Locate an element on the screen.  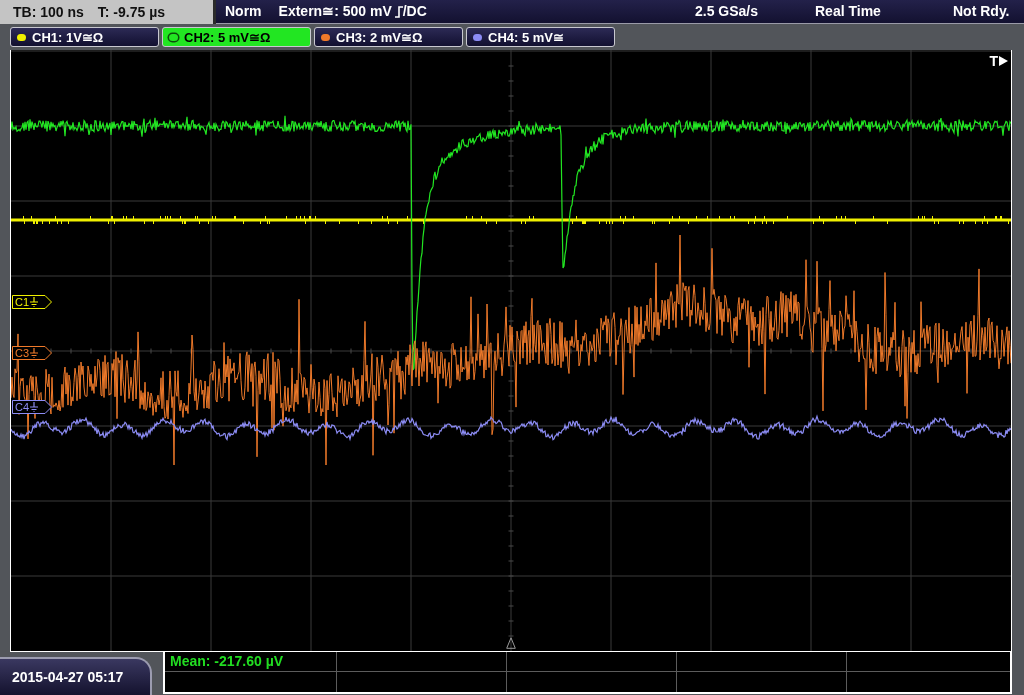
timebase-readout: TB: 100 ns is located at coordinates (48, 12).